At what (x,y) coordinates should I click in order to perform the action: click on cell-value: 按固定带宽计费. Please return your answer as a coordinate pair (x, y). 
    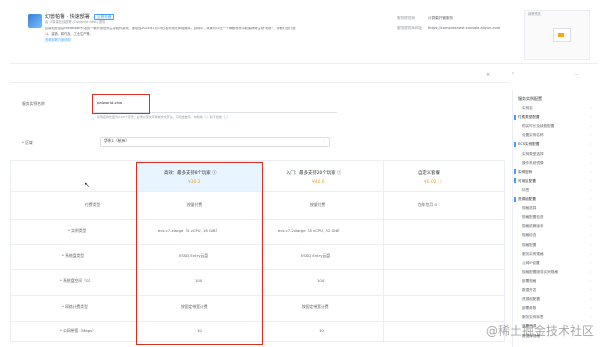
    Looking at the image, I should click on (315, 306).